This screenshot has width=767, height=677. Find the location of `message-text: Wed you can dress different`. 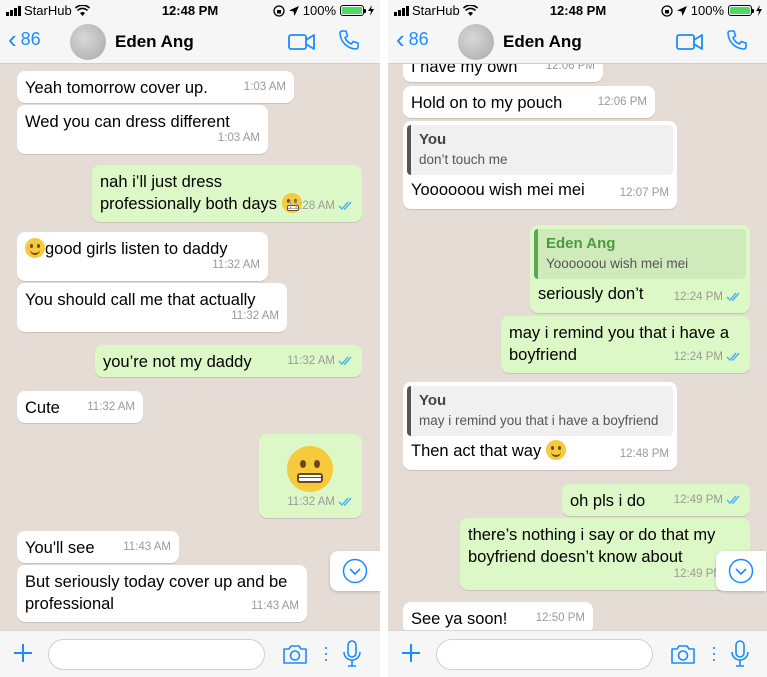

message-text: Wed you can dress different is located at coordinates (127, 122).